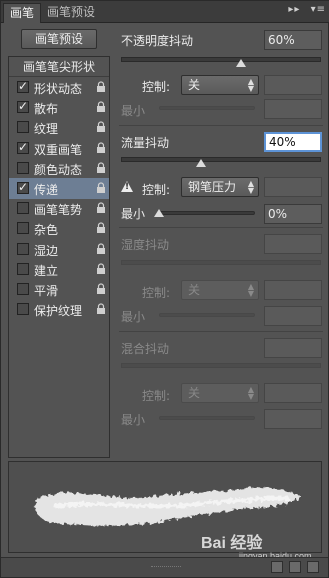 The width and height of the screenshot is (329, 578). What do you see at coordinates (293, 393) in the screenshot?
I see `mix-control-empty` at bounding box center [293, 393].